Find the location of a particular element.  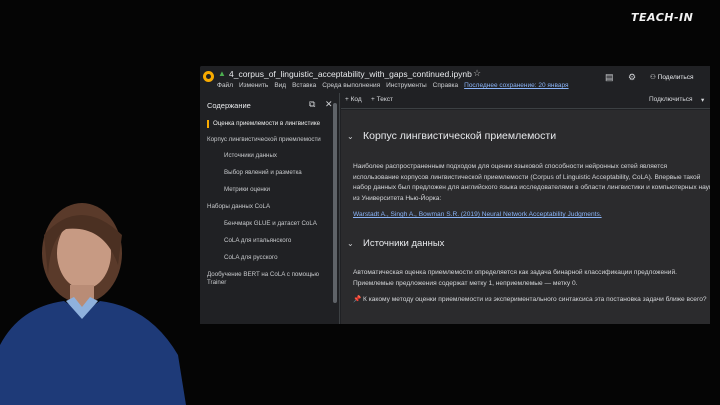

add-text-button: + Текст is located at coordinates (382, 99).